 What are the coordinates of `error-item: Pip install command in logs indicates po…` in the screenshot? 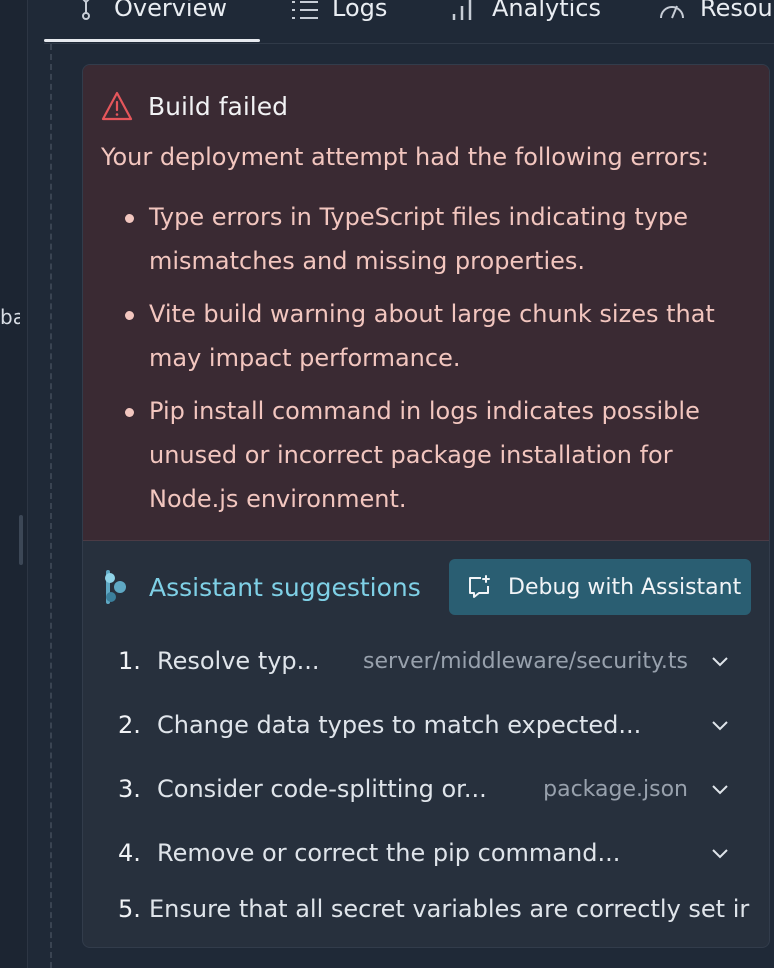 It's located at (433, 455).